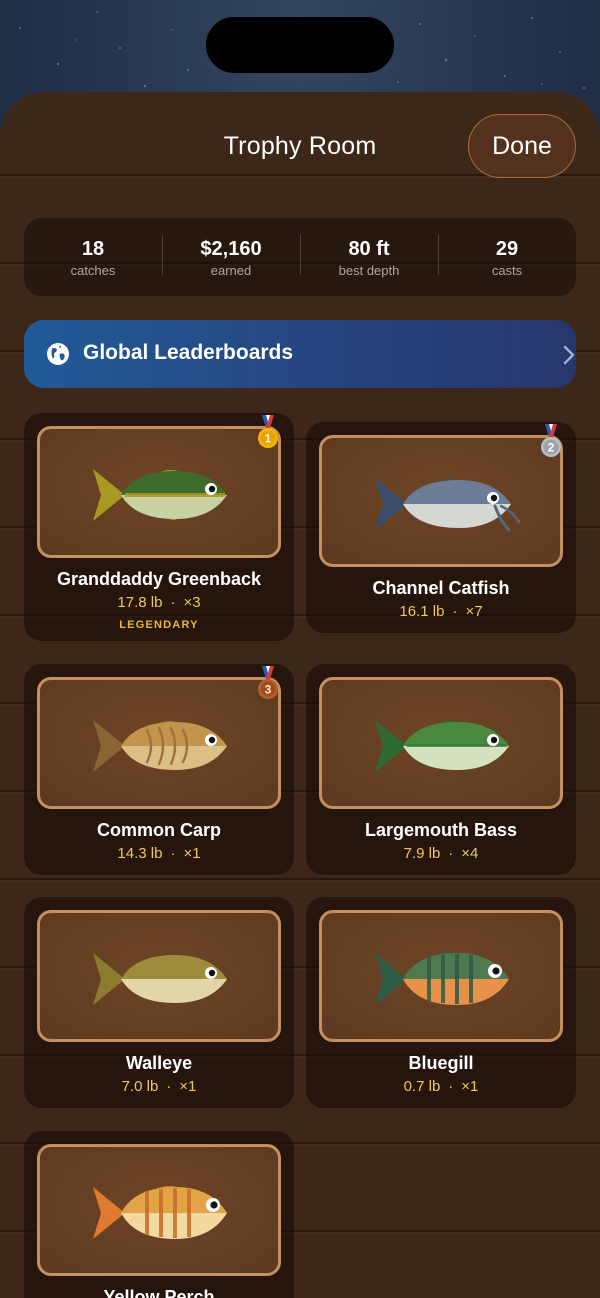 The height and width of the screenshot is (1298, 600). Describe the element at coordinates (140, 602) in the screenshot. I see `trophy-weight: 17.8 lb` at that location.